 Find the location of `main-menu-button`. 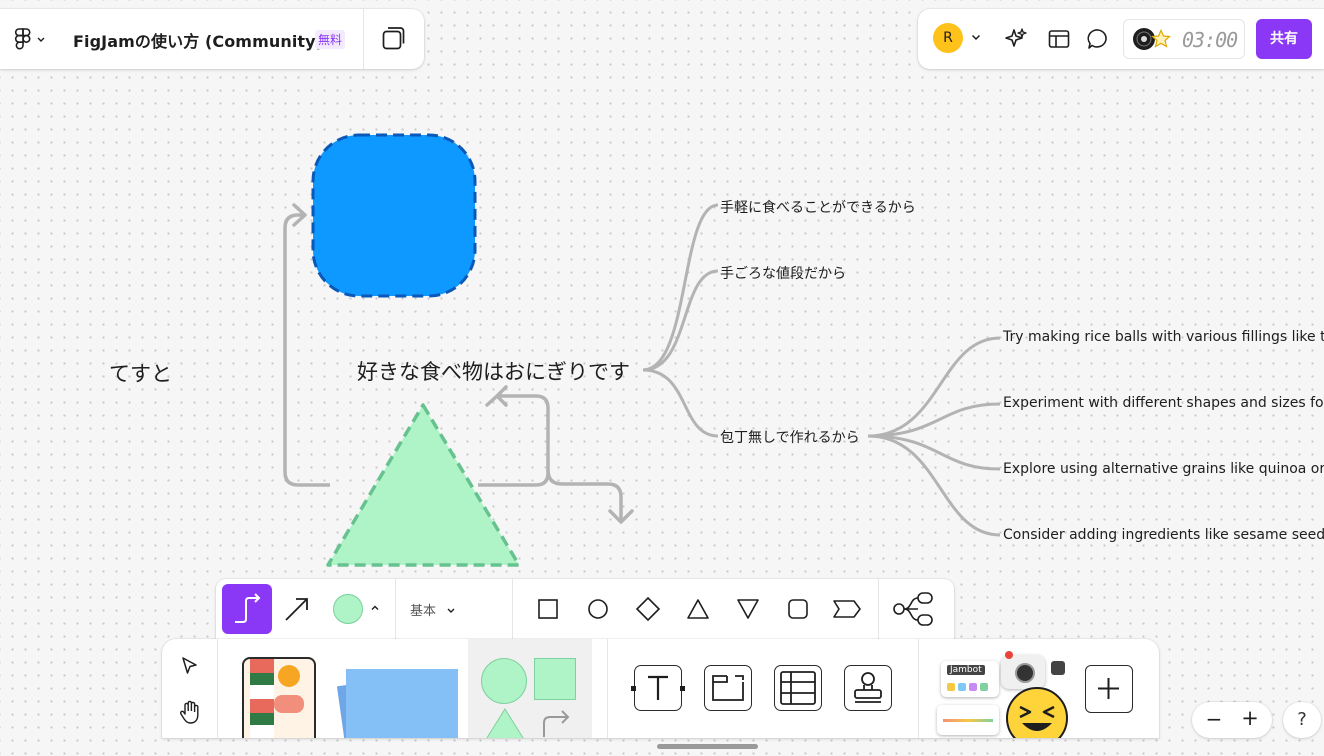

main-menu-button is located at coordinates (36, 39).